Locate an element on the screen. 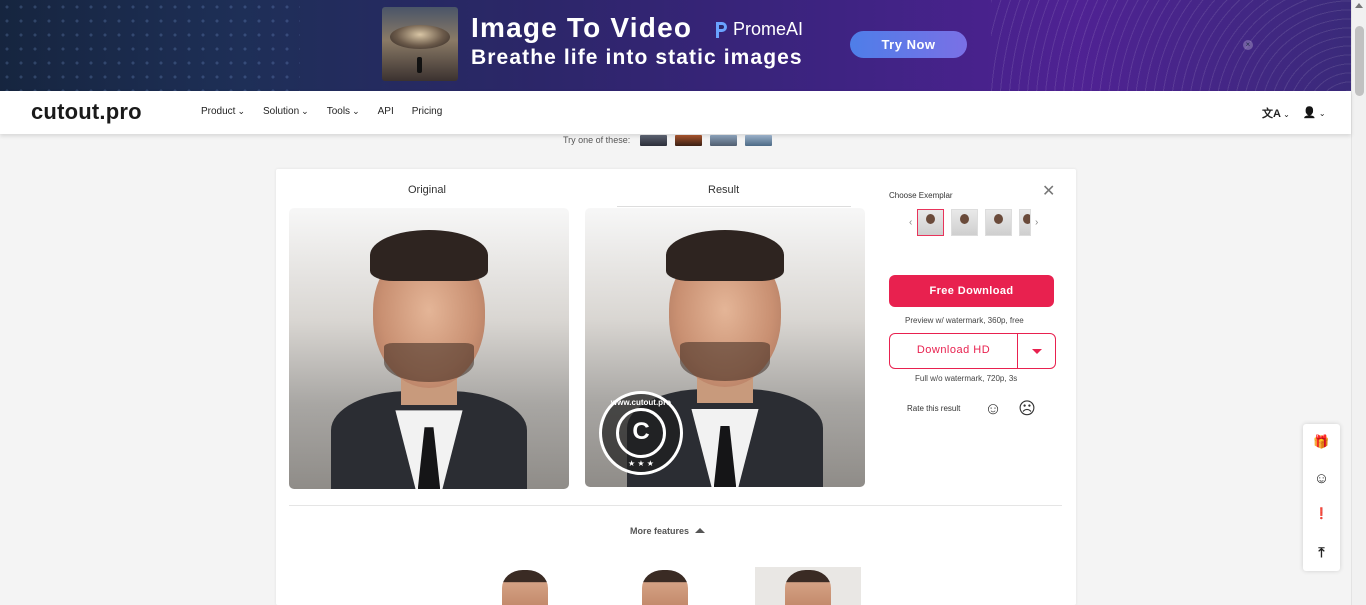 This screenshot has width=1366, height=605. watermark-stars: ★ ★ ★ is located at coordinates (641, 463).